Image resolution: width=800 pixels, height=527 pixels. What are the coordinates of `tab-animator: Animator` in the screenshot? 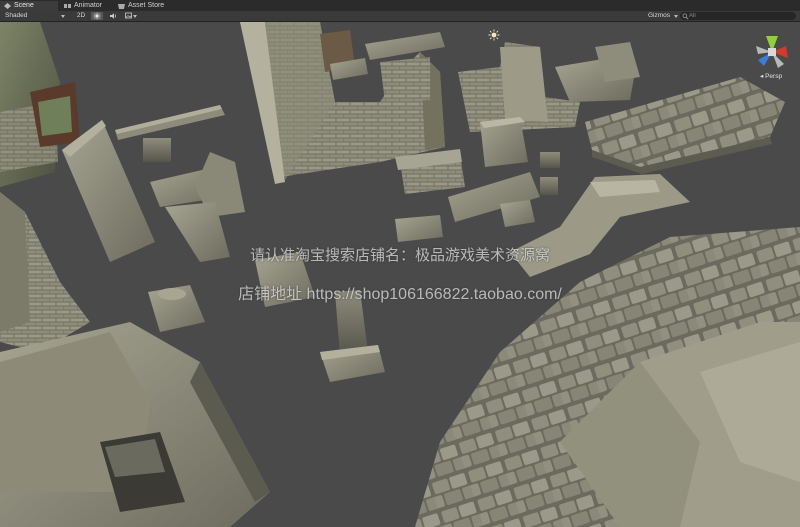 It's located at (91, 6).